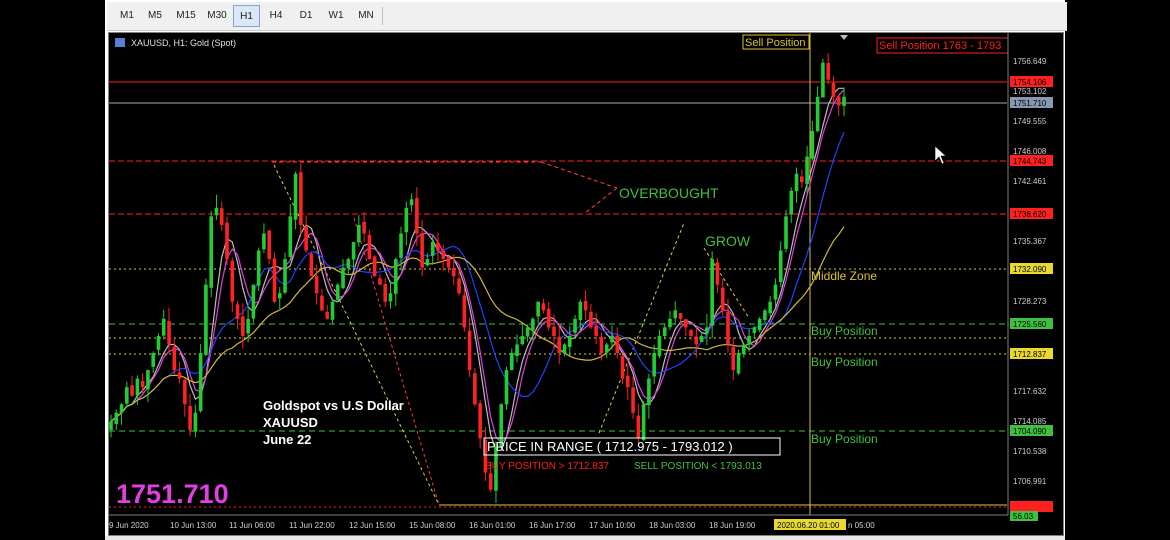 The image size is (1170, 540). What do you see at coordinates (306, 16) in the screenshot?
I see `timeframe-button-d1: D1` at bounding box center [306, 16].